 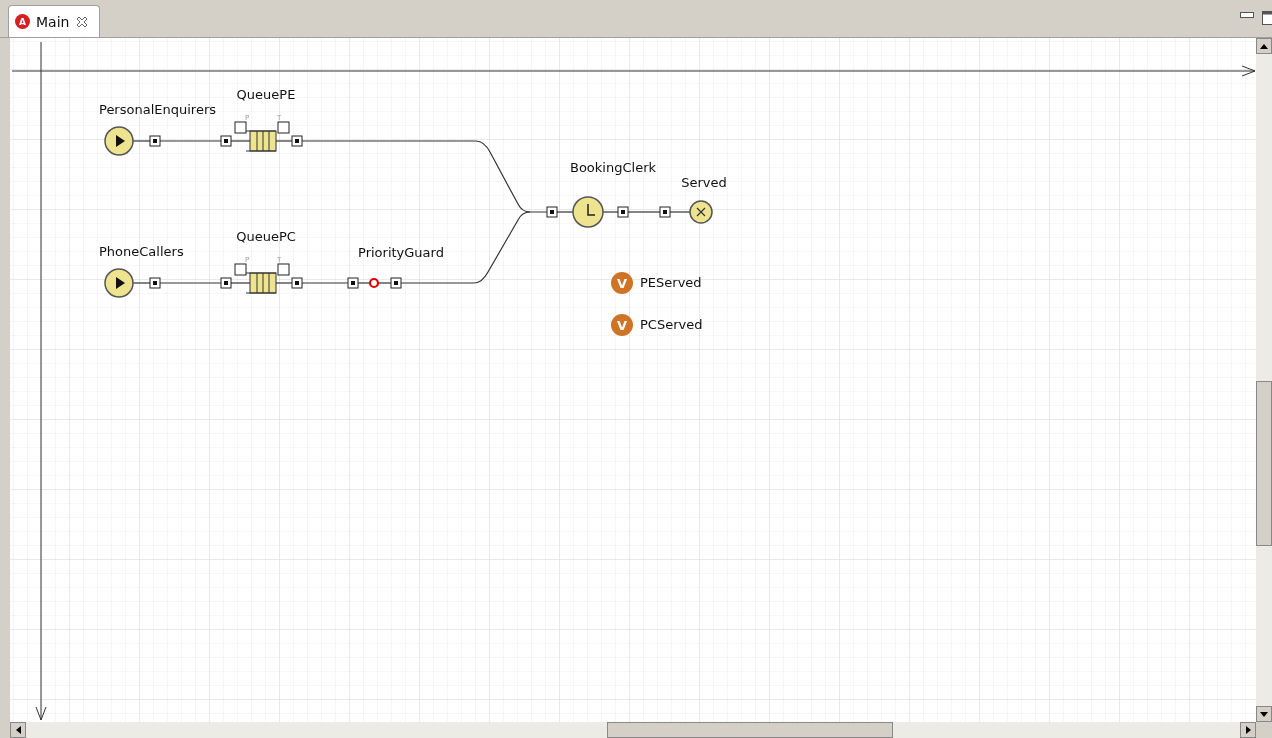 I want to click on scroll-up-button, so click(x=1264, y=46).